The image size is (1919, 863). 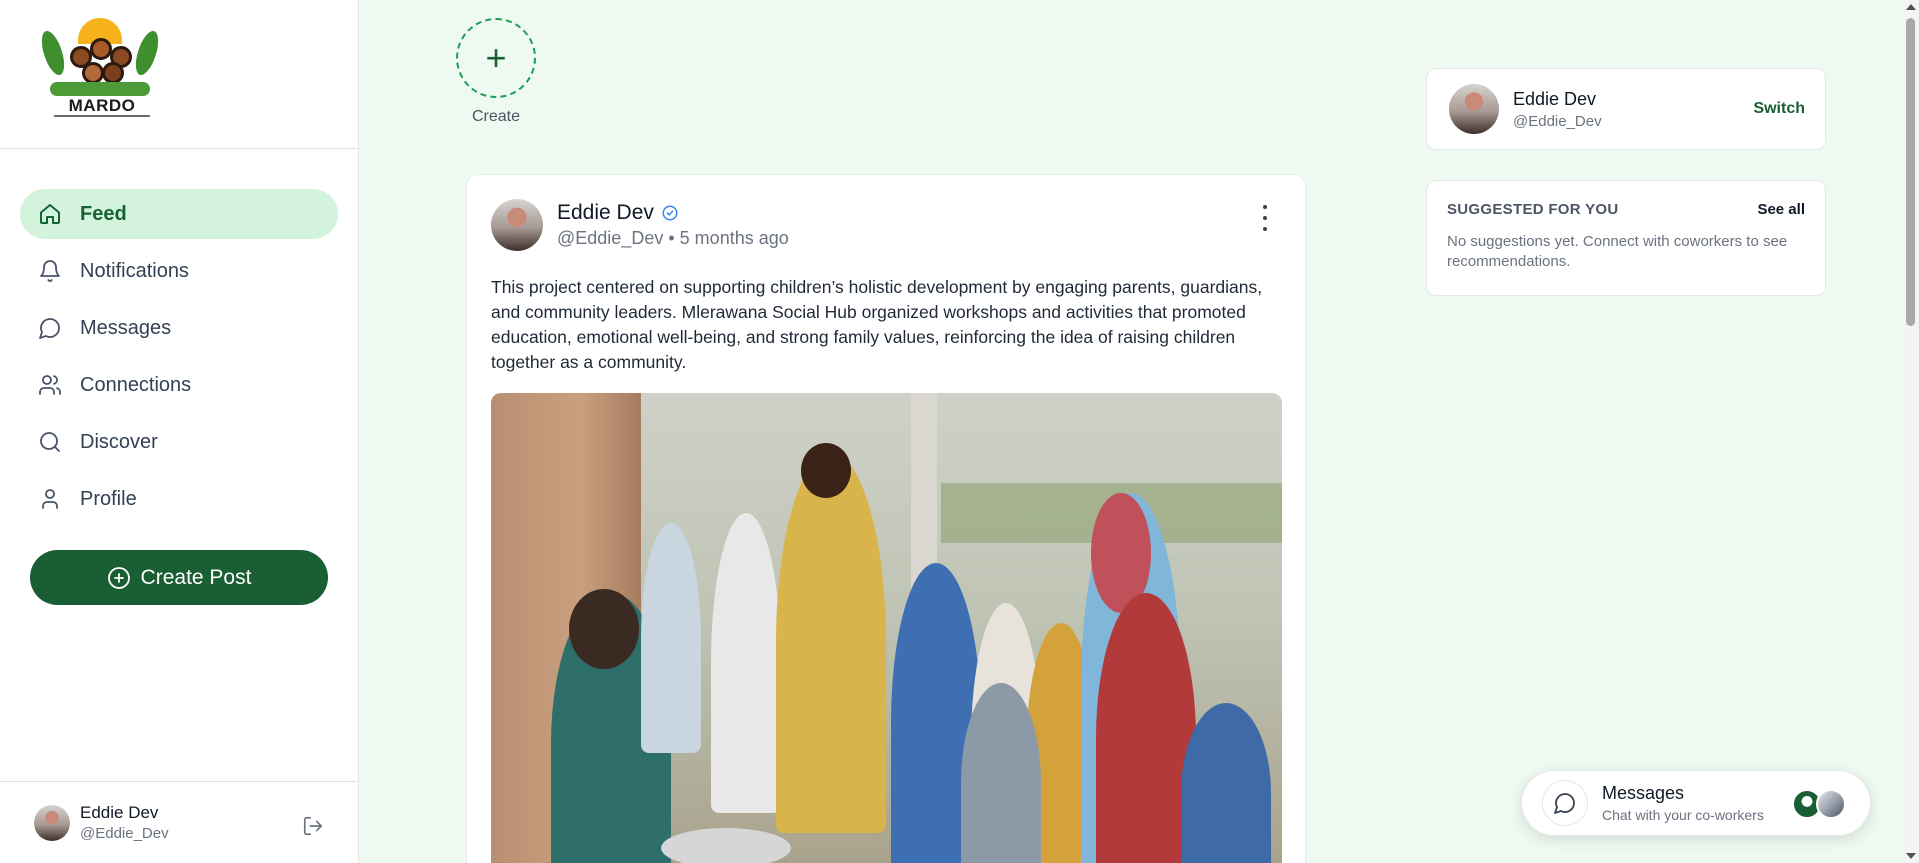 What do you see at coordinates (496, 116) in the screenshot?
I see `create-story-label: Create` at bounding box center [496, 116].